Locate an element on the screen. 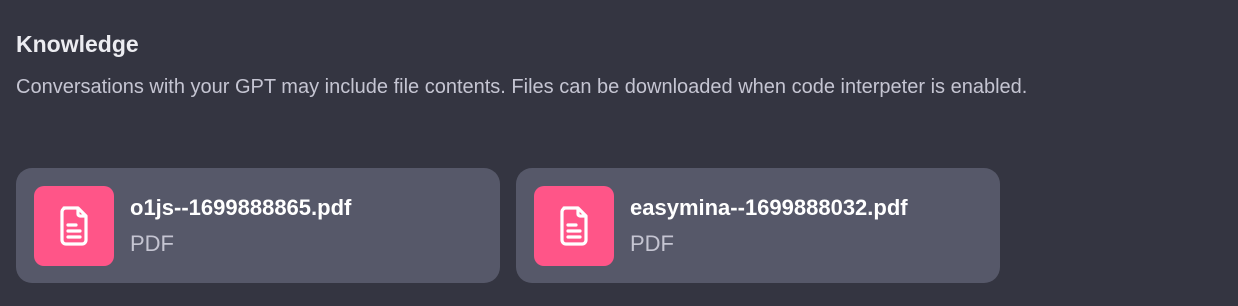  knowledge-title: Knowledge is located at coordinates (77, 44).